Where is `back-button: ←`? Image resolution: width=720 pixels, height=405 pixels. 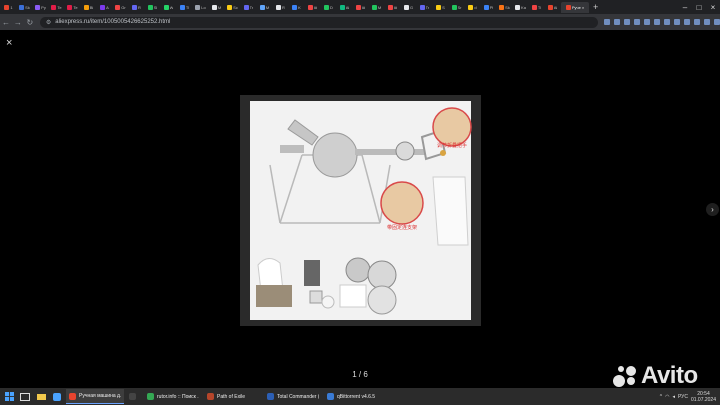 back-button: ← is located at coordinates (6, 22).